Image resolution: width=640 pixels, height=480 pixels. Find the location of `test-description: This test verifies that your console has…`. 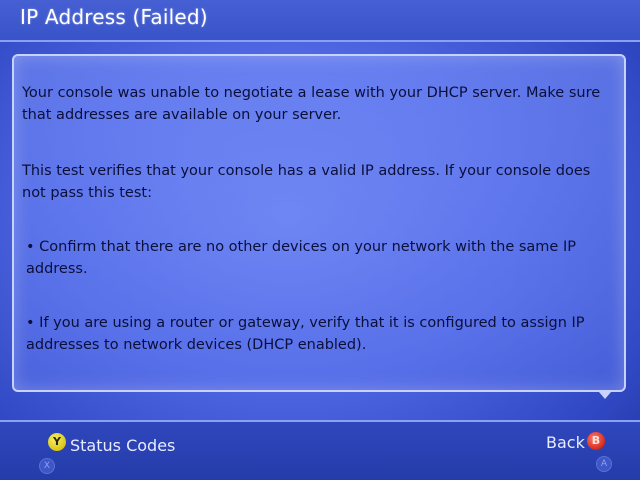

test-description: This test verifies that your console has… is located at coordinates (306, 182).